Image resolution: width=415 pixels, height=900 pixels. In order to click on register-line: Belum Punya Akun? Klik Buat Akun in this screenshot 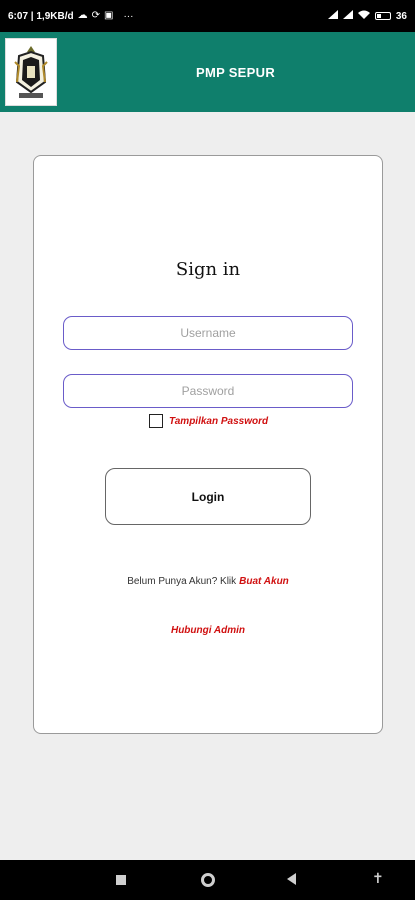, I will do `click(208, 581)`.